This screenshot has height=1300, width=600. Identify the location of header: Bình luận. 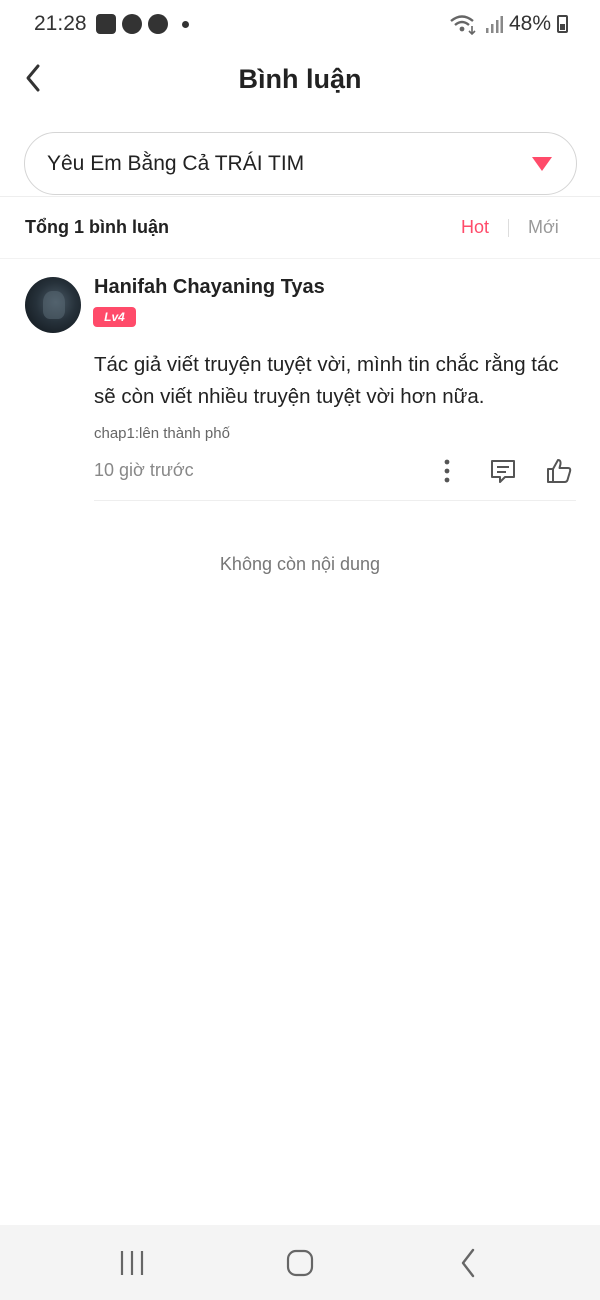
(300, 80).